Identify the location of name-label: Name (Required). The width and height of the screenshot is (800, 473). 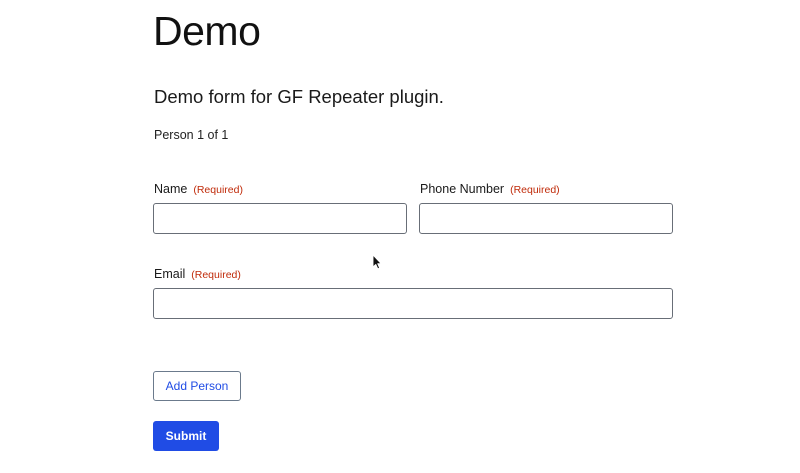
(198, 189).